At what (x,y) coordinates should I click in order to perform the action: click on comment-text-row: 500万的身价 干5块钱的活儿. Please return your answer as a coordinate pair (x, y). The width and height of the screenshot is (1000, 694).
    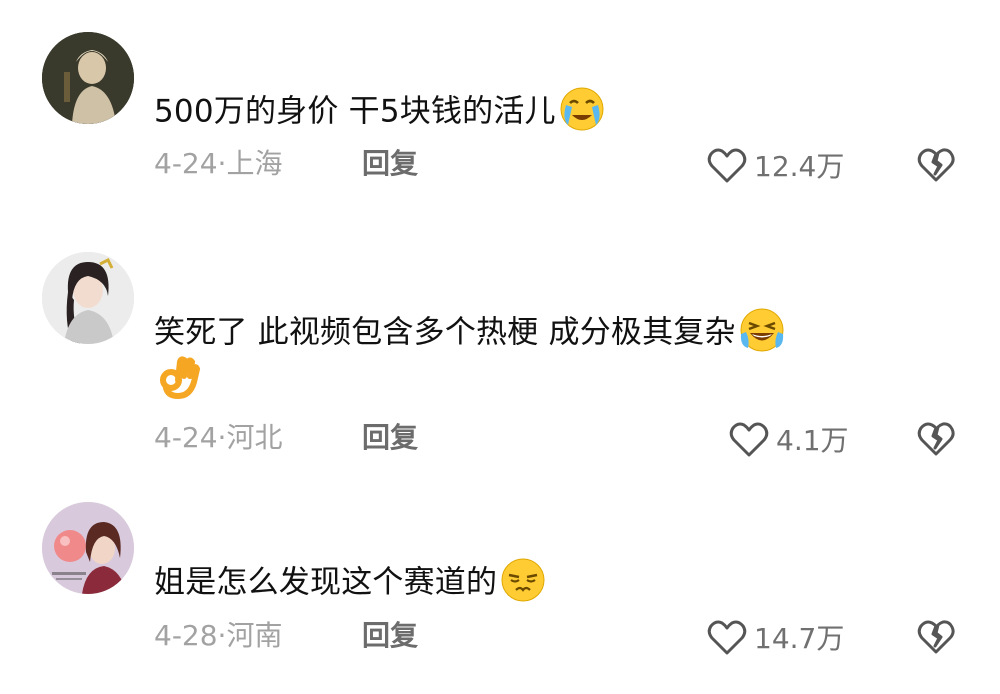
    Looking at the image, I should click on (380, 112).